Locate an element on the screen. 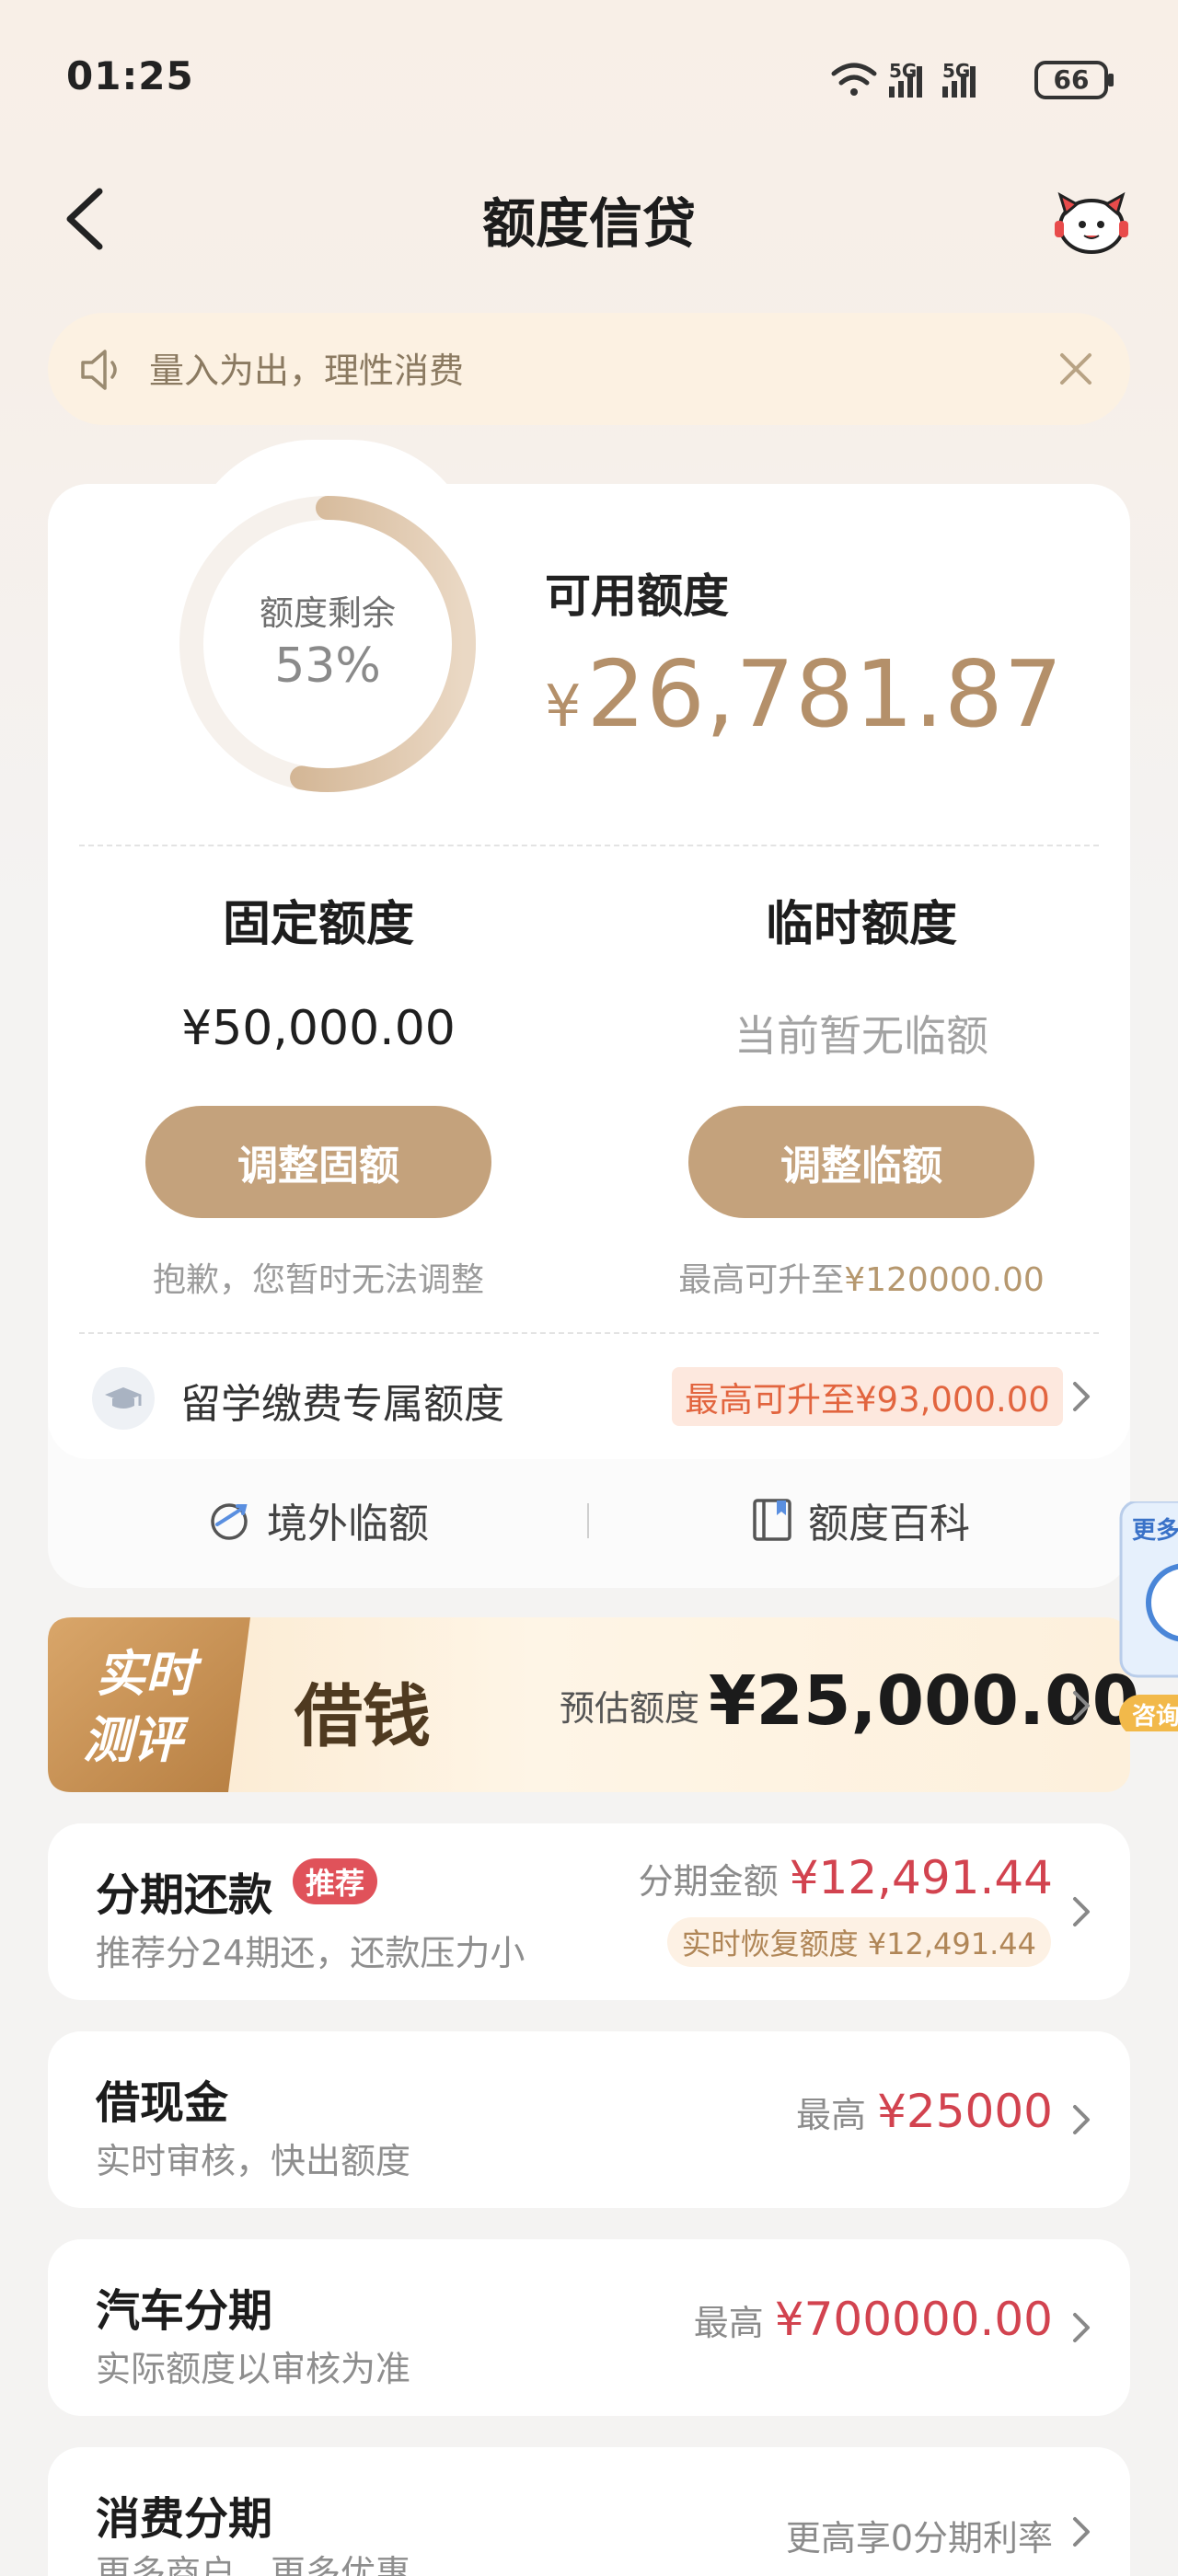 The image size is (1178, 2576). cash-loan-max: 最高 ¥25000 is located at coordinates (924, 2111).